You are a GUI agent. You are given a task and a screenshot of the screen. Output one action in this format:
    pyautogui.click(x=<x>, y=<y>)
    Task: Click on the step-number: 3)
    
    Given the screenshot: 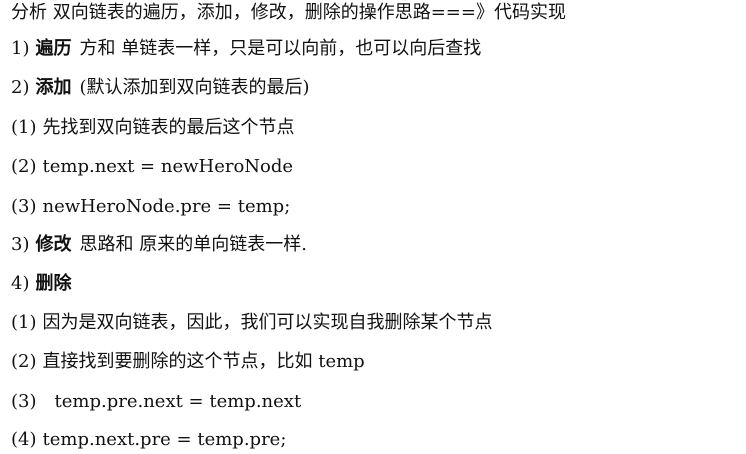 What is the action you would take?
    pyautogui.click(x=20, y=244)
    